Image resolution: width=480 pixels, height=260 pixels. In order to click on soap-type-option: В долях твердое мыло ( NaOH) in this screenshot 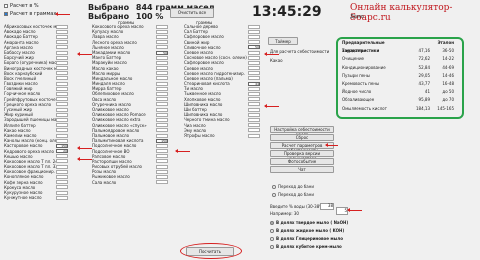, I will do `click(309, 223)`.